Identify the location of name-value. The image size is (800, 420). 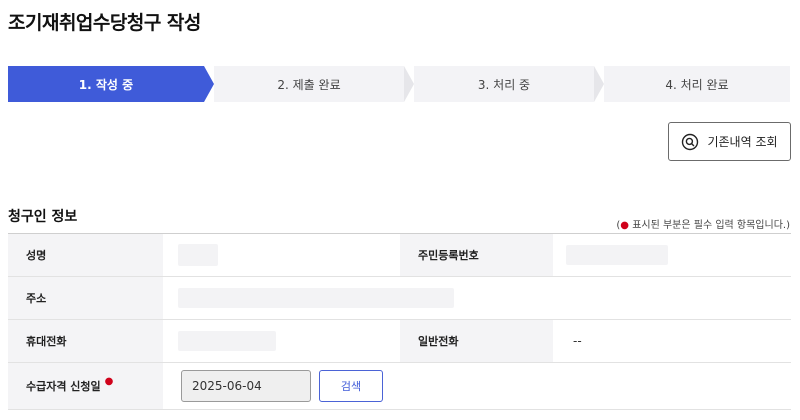
(198, 255).